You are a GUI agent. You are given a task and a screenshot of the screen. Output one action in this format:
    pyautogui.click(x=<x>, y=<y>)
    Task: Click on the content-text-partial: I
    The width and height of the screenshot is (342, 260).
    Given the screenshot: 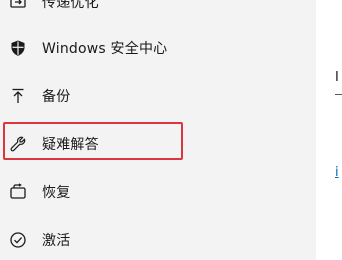 What is the action you would take?
    pyautogui.click(x=337, y=77)
    